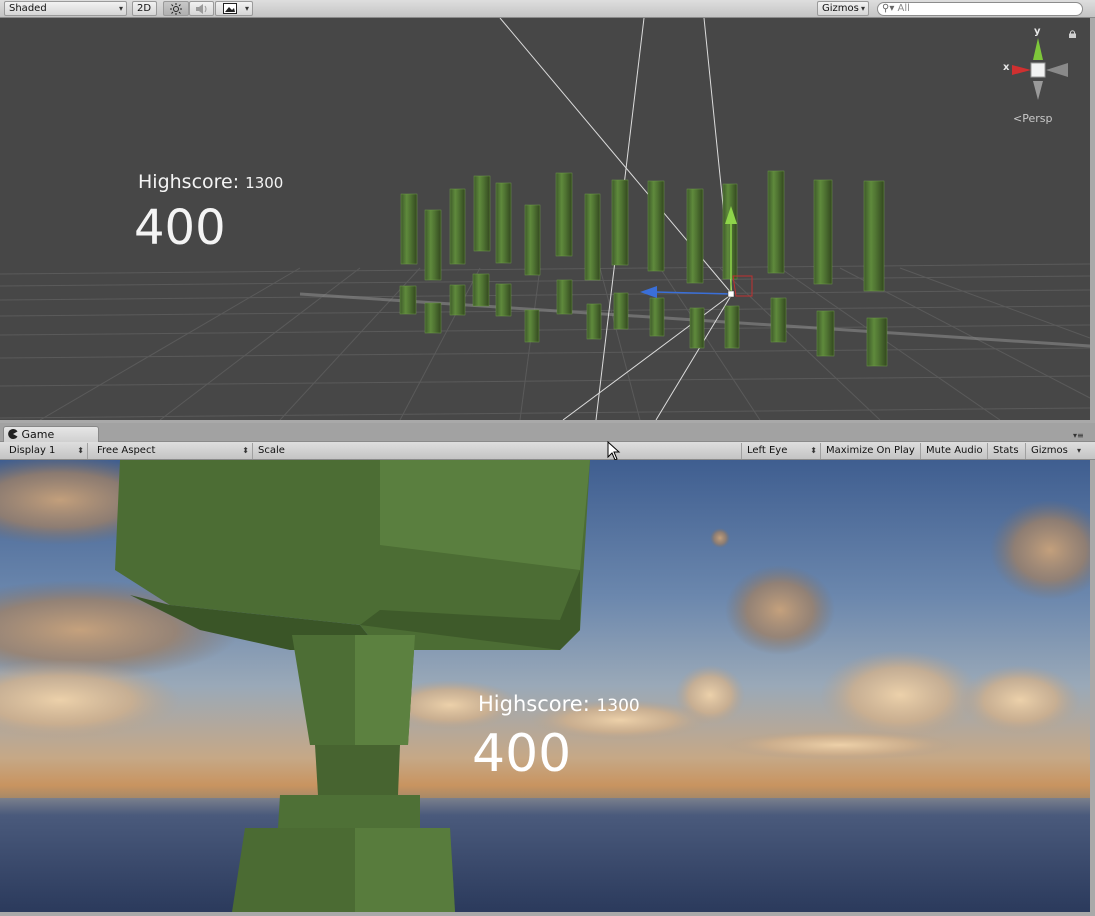  What do you see at coordinates (13, 434) in the screenshot?
I see `pacman-icon` at bounding box center [13, 434].